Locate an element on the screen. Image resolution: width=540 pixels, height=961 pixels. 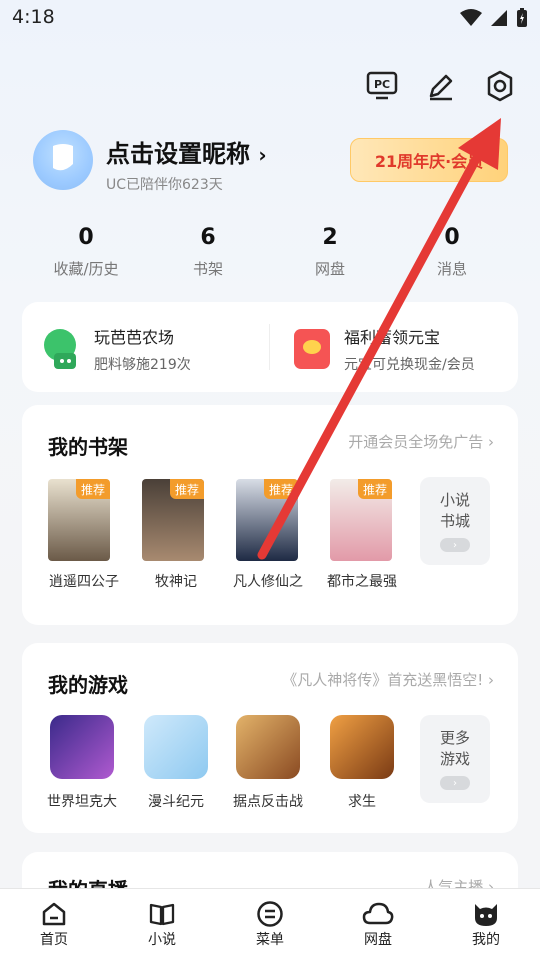
nav-menu: 菜单 is located at coordinates (270, 924).